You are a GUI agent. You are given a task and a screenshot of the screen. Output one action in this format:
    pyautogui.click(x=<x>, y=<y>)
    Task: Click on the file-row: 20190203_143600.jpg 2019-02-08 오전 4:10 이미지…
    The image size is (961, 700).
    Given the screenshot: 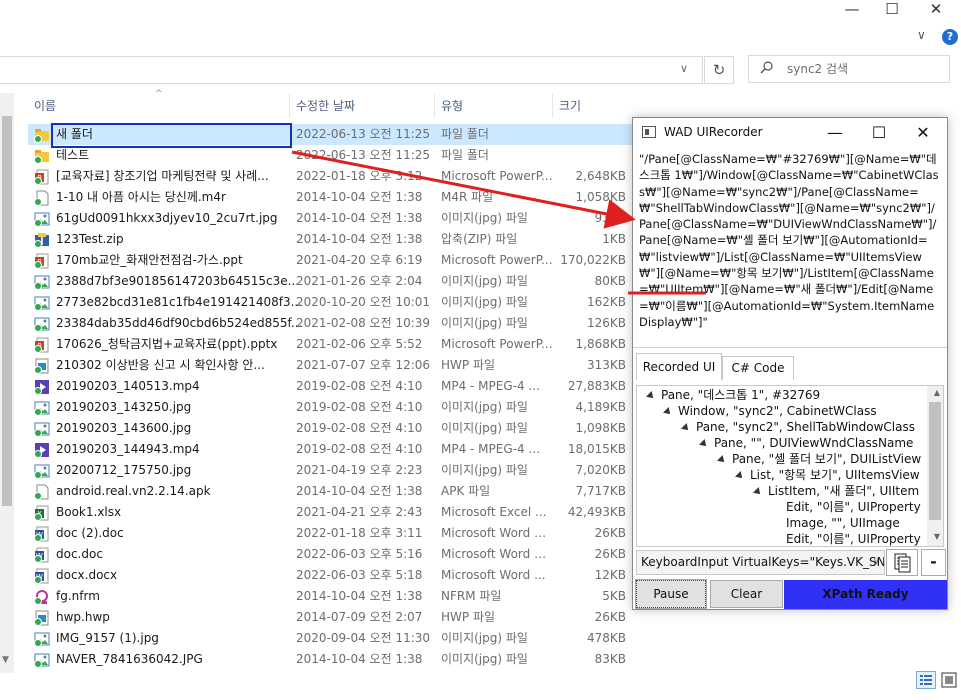 What is the action you would take?
    pyautogui.click(x=330, y=428)
    